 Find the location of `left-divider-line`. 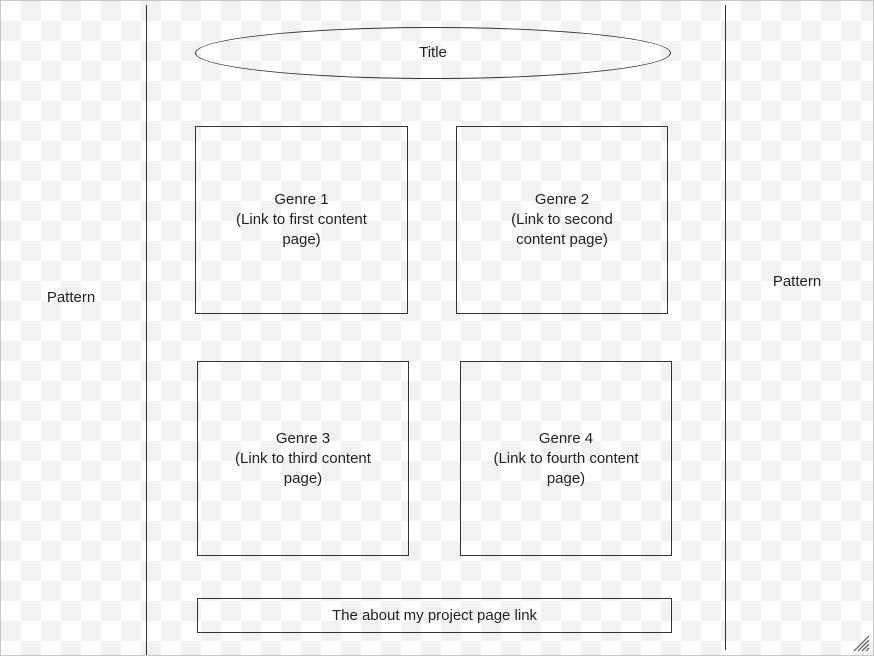

left-divider-line is located at coordinates (146, 330).